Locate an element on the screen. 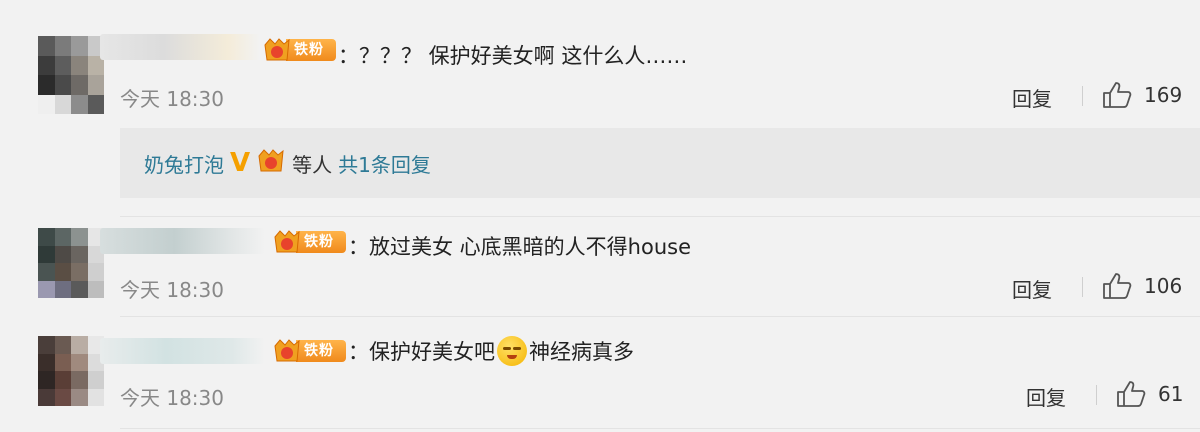 Image resolution: width=1200 pixels, height=432 pixels. sleepy-face-icon is located at coordinates (512, 351).